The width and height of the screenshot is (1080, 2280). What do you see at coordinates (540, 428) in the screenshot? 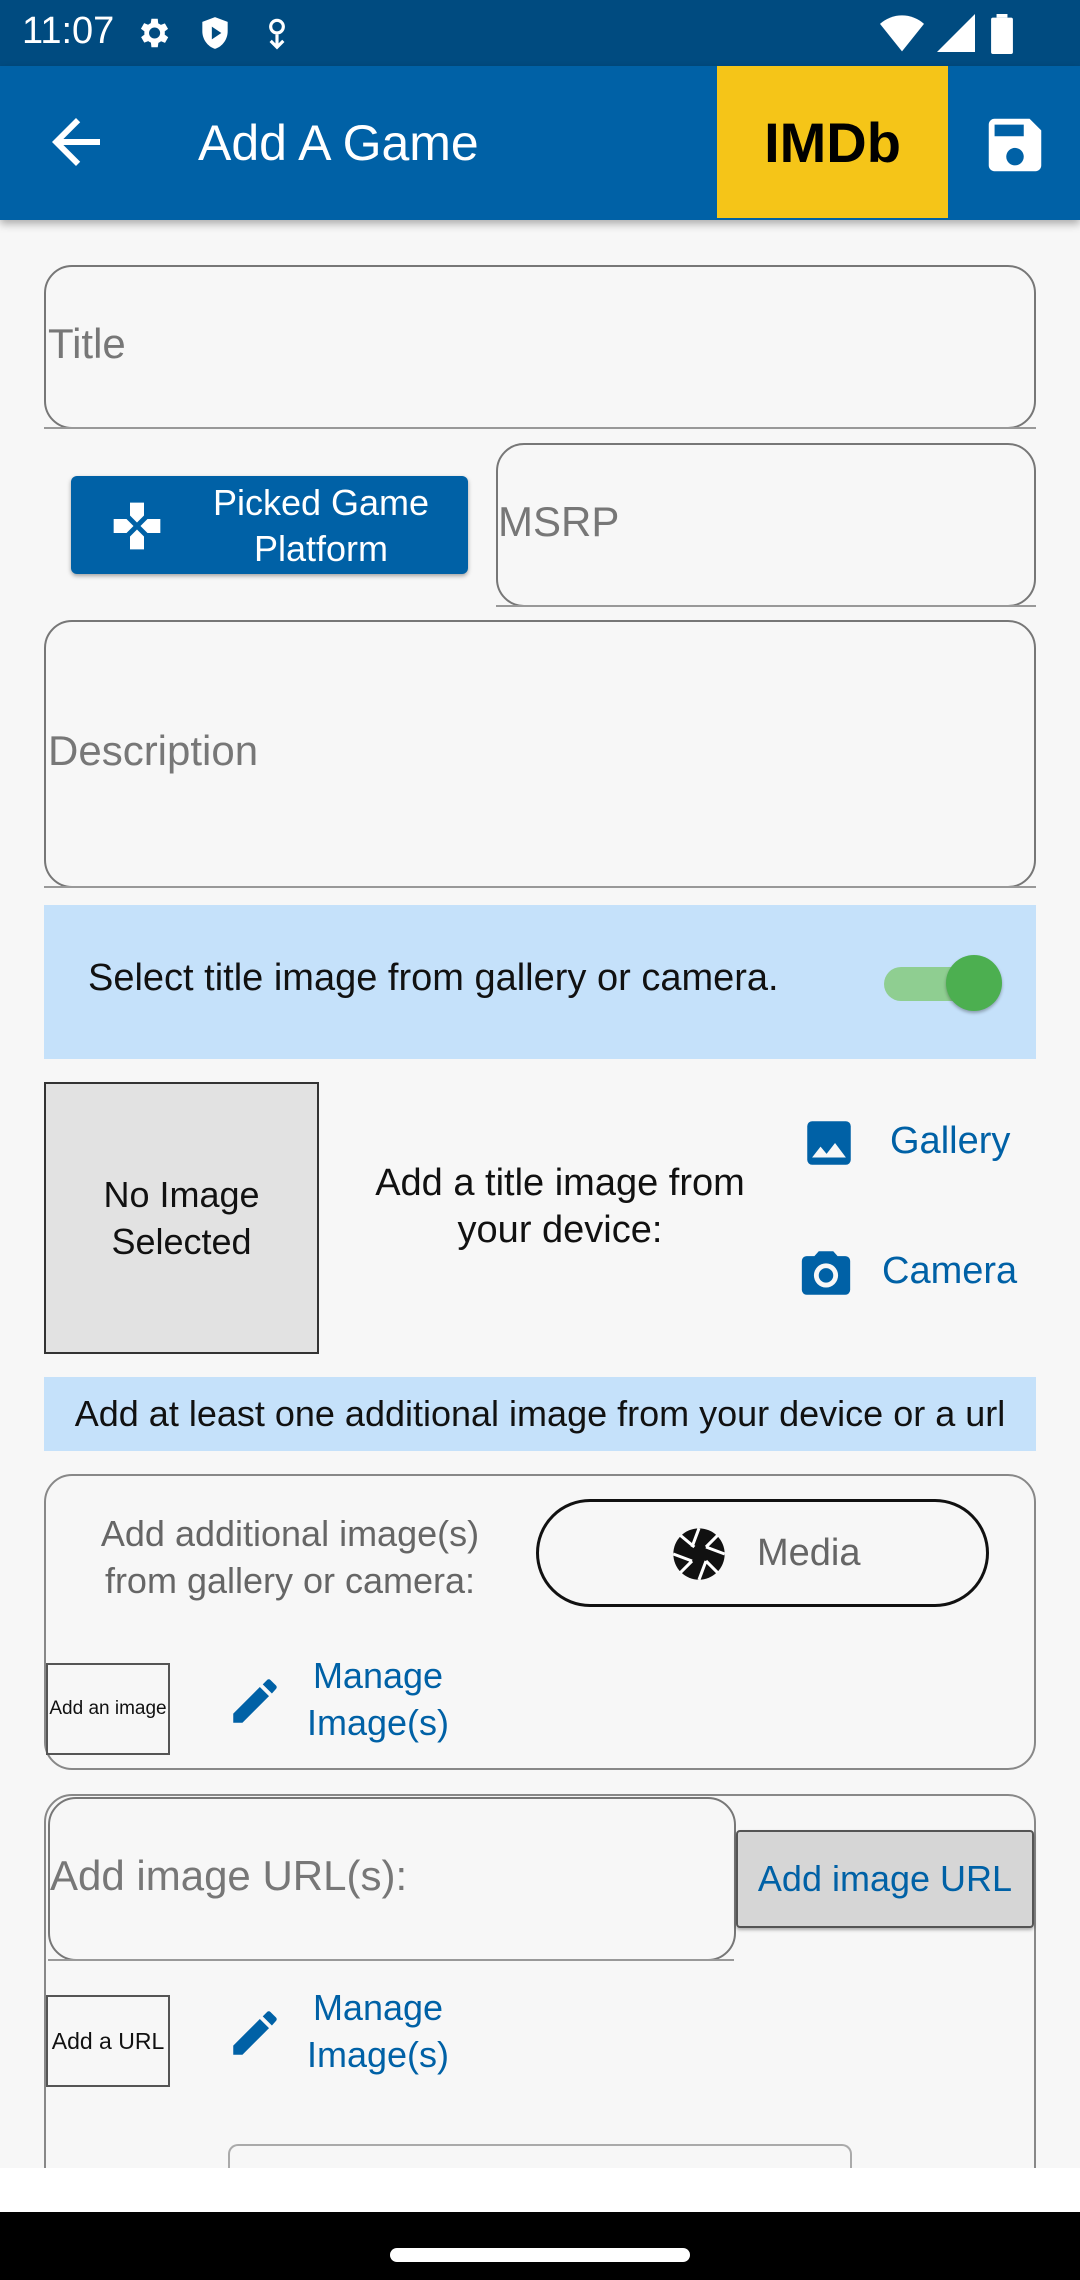
I see `title-underline` at bounding box center [540, 428].